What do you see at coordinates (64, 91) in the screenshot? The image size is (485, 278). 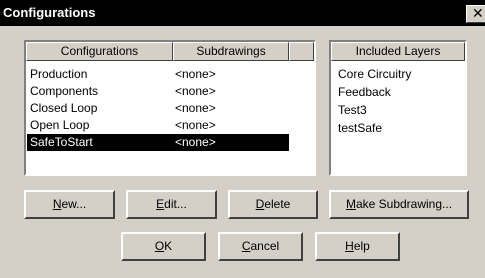 I see `config-name: Components` at bounding box center [64, 91].